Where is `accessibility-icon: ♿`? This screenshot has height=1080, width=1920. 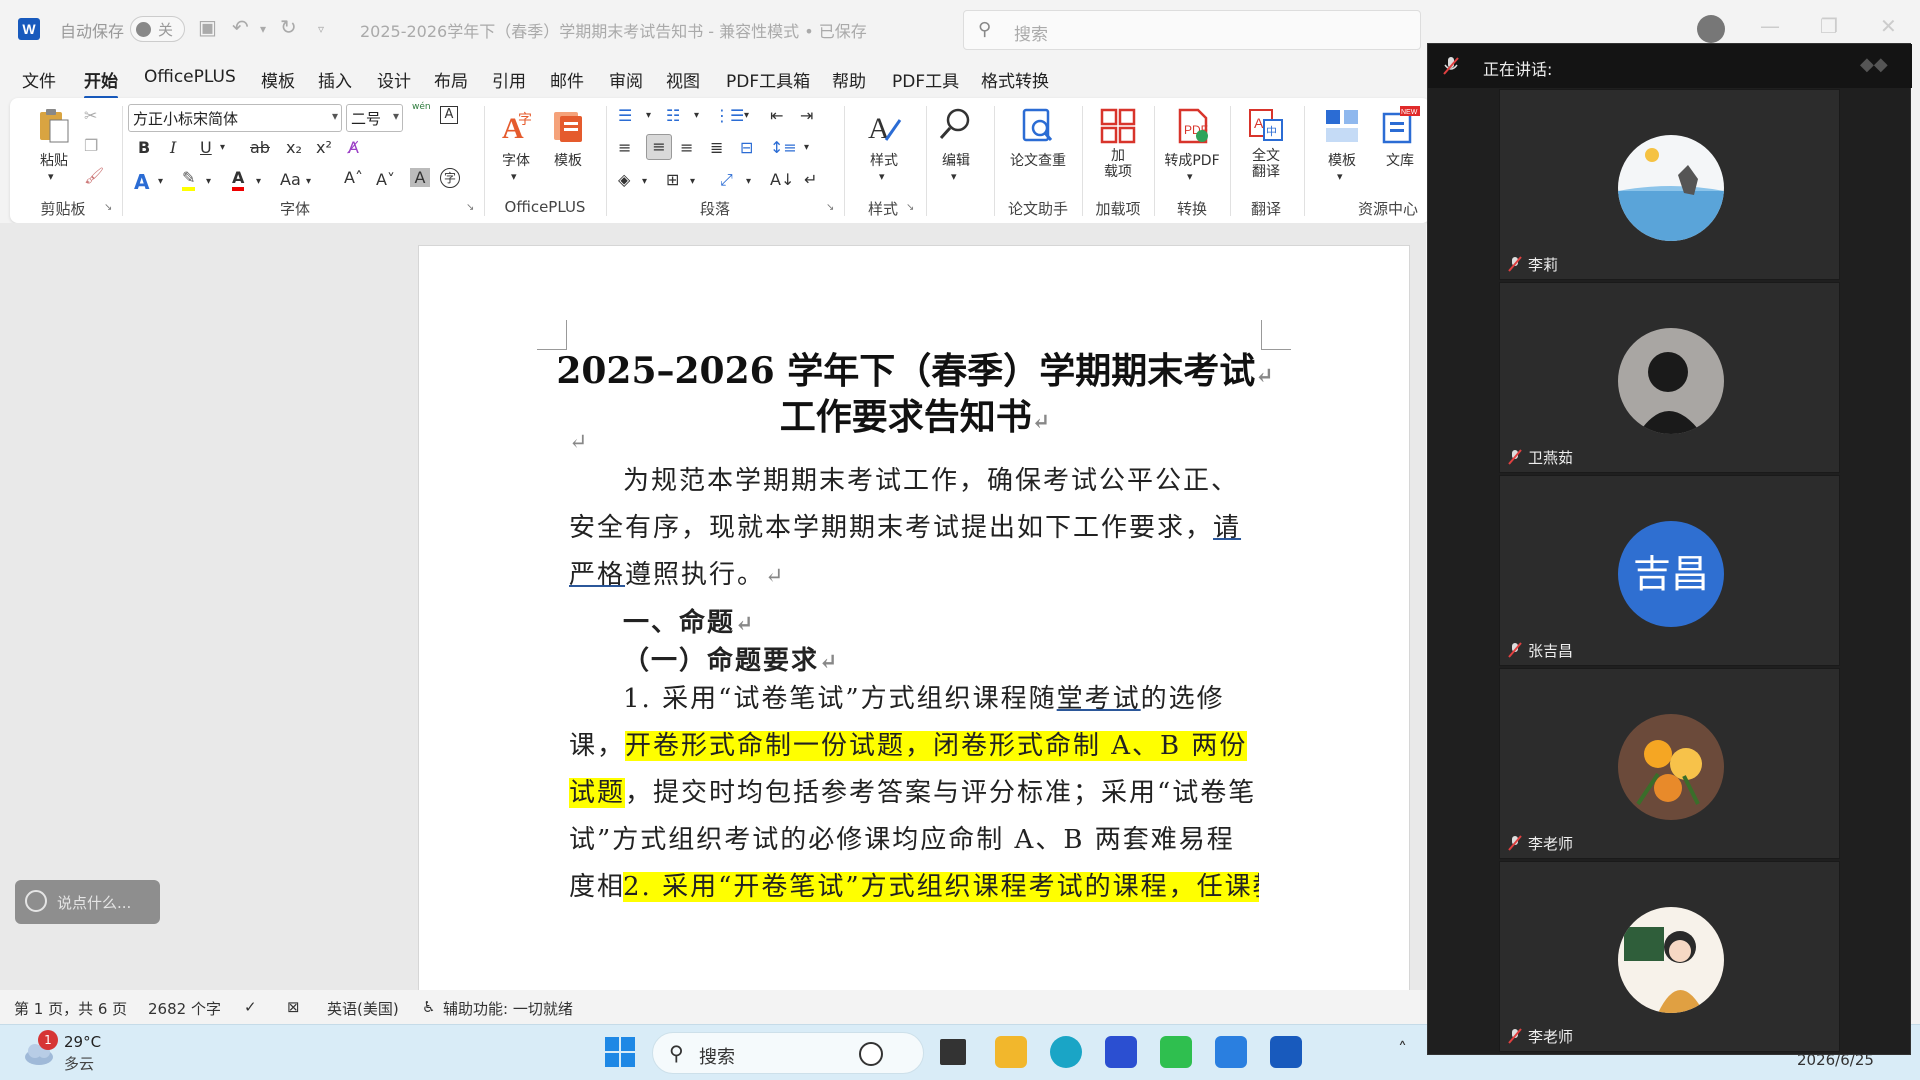
accessibility-icon: ♿ is located at coordinates (428, 1007).